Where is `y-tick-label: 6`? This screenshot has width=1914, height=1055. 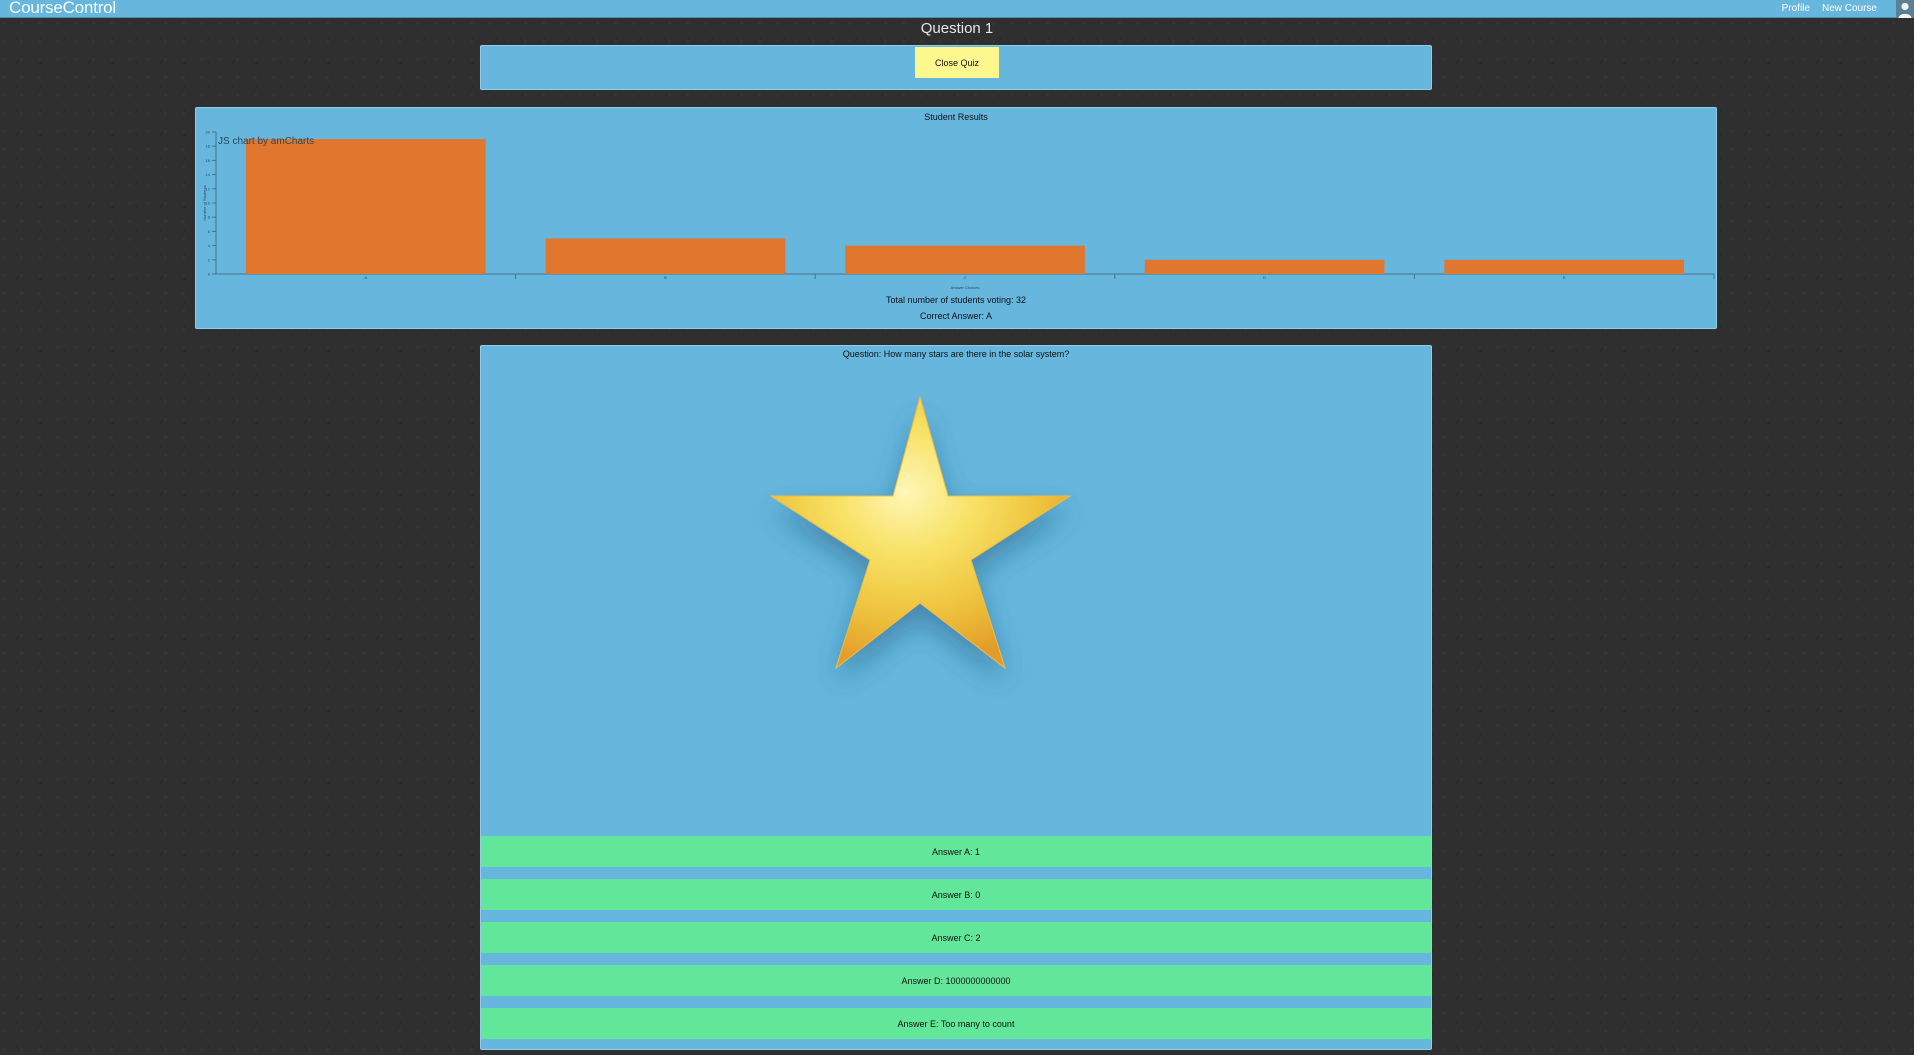
y-tick-label: 6 is located at coordinates (209, 231).